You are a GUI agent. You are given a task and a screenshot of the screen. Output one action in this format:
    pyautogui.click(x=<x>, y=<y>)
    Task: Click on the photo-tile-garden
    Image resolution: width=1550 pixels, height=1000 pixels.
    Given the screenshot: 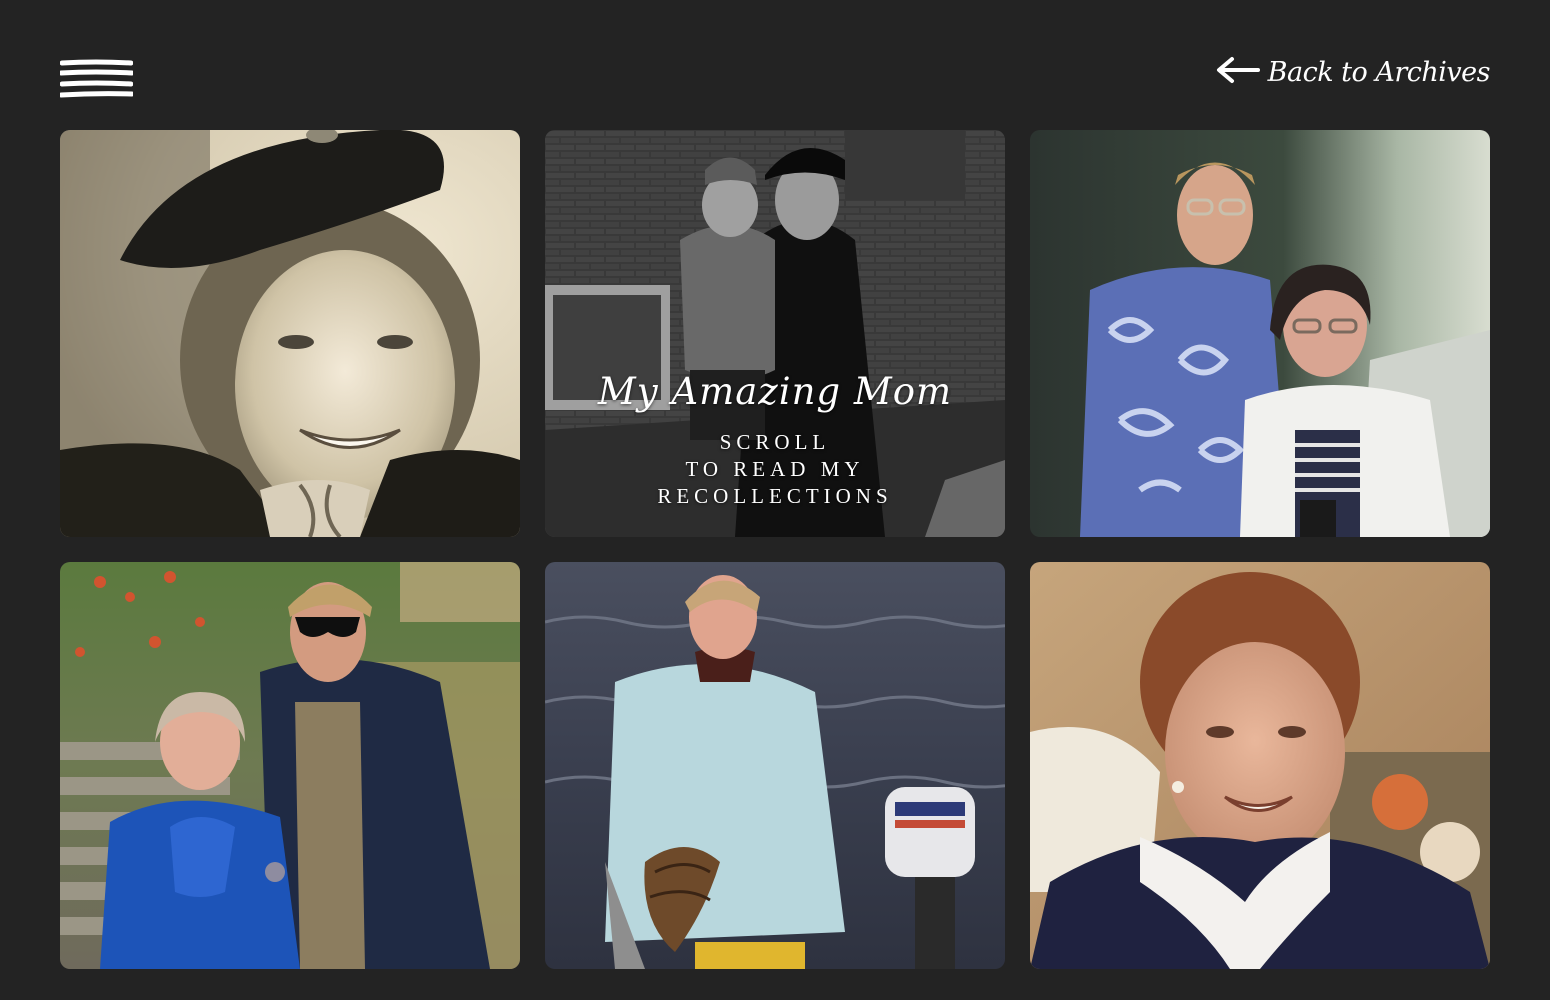 What is the action you would take?
    pyautogui.click(x=290, y=765)
    